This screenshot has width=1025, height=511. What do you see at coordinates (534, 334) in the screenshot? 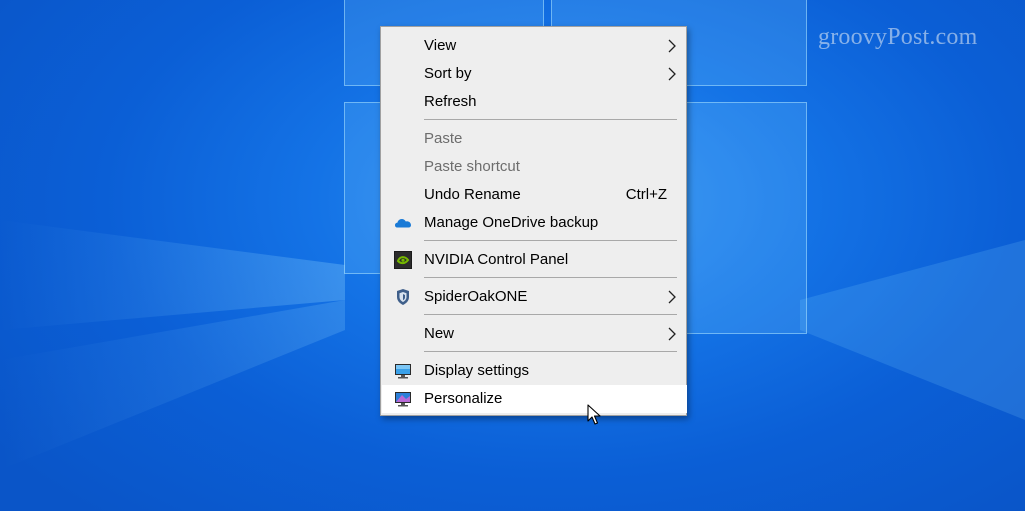
I see `menu-item-new: New` at bounding box center [534, 334].